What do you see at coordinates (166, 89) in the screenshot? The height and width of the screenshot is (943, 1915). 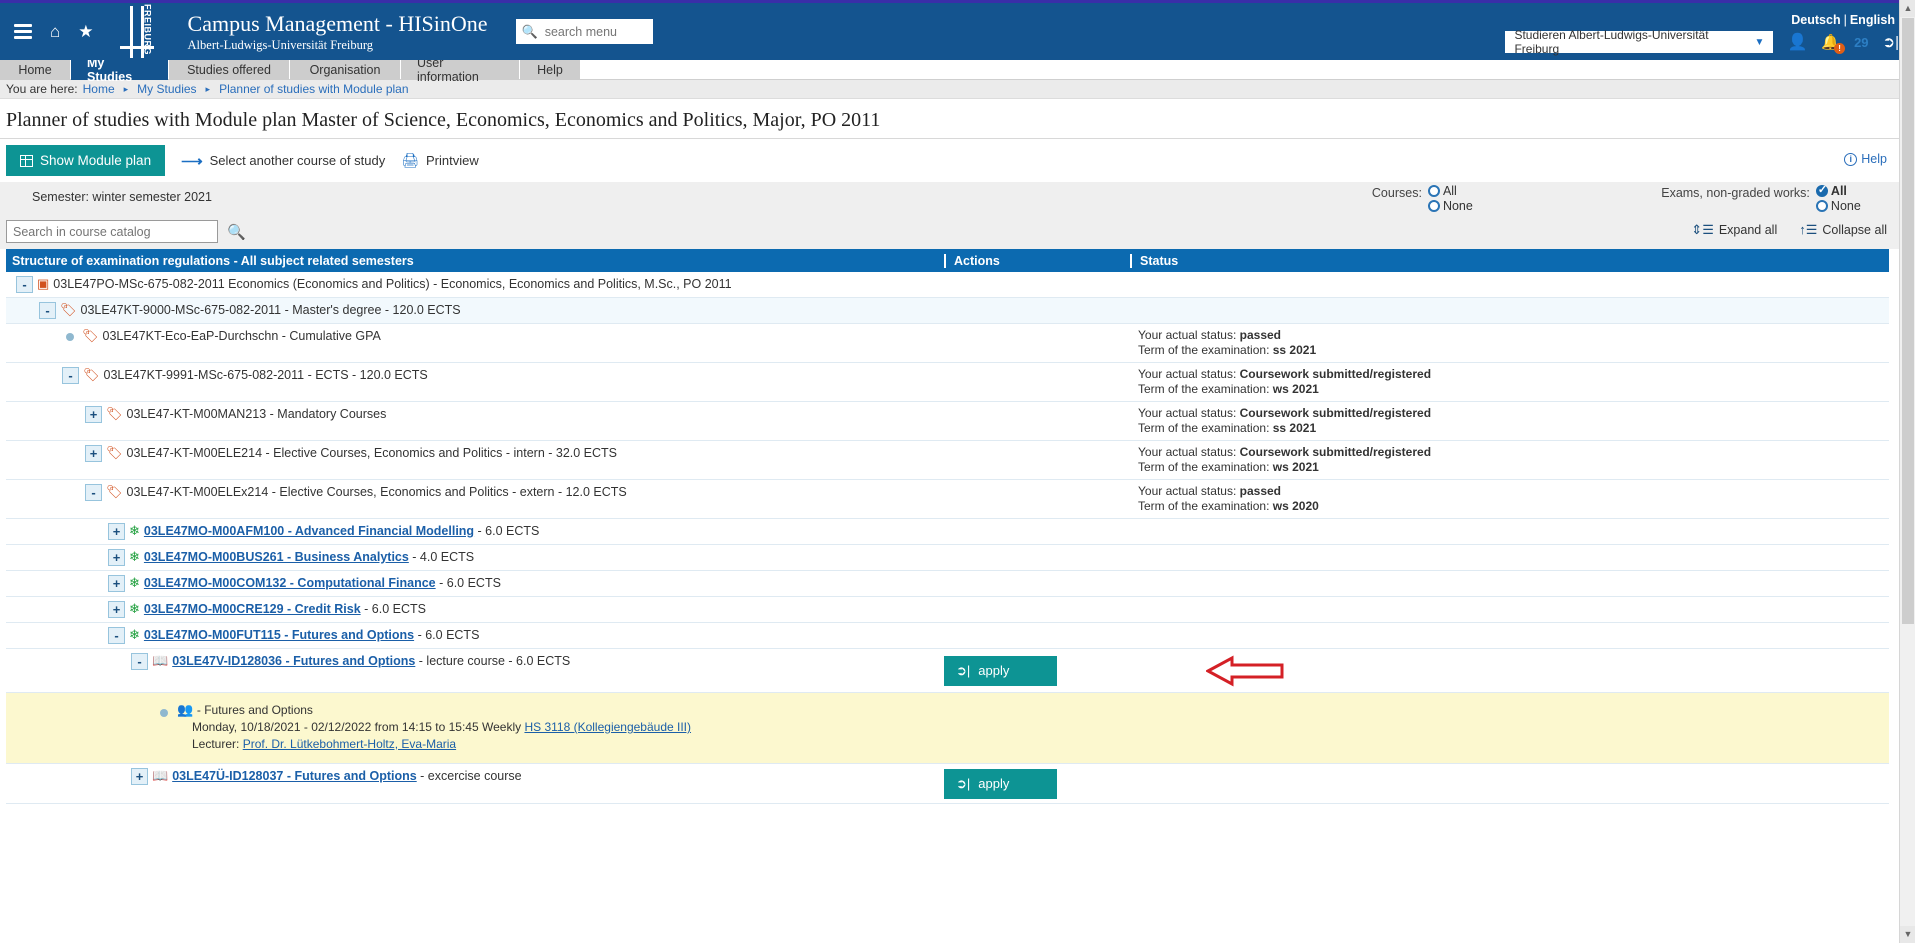 I see `breadcrumb-item-my-studies: My Studies` at bounding box center [166, 89].